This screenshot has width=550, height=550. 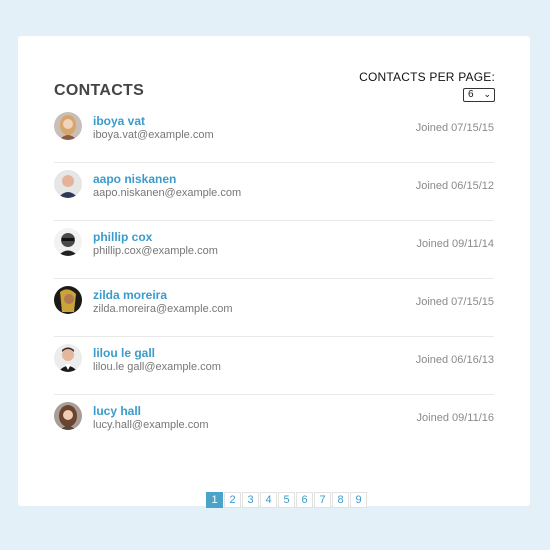 I want to click on page-button-3: 3, so click(x=250, y=500).